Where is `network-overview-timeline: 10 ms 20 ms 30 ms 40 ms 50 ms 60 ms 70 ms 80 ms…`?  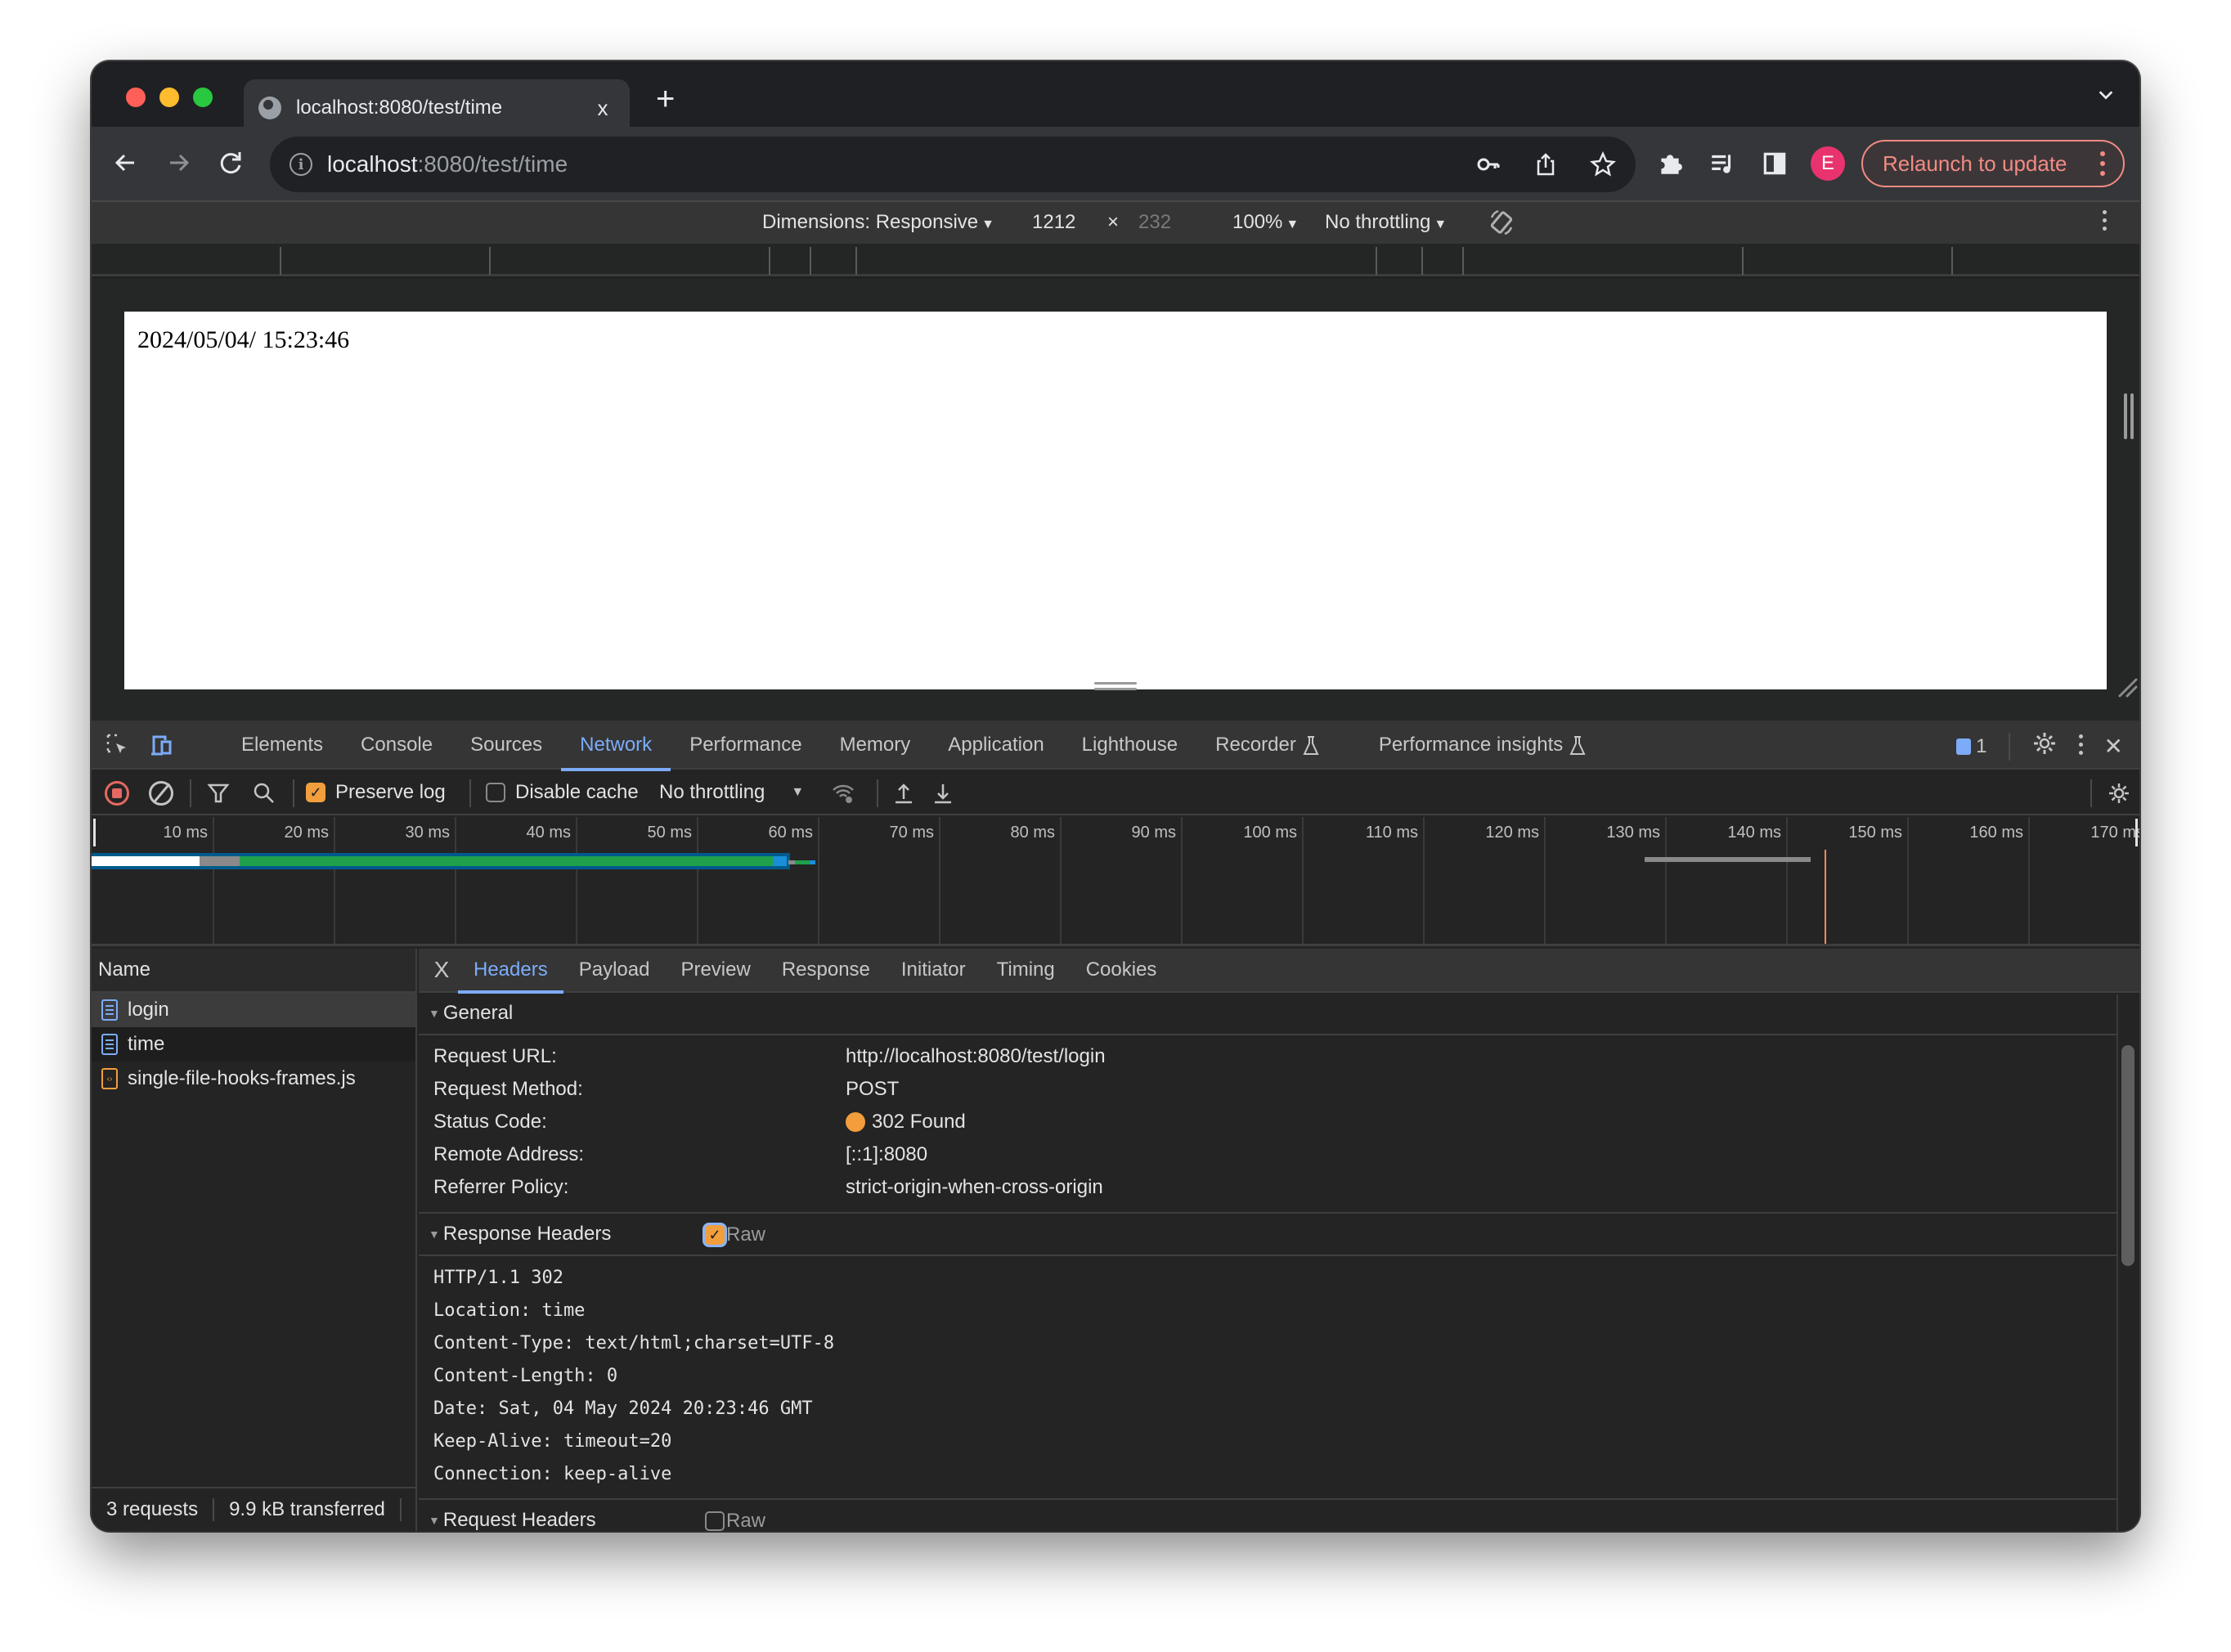 network-overview-timeline: 10 ms 20 ms 30 ms 40 ms 50 ms 60 ms 70 ms 80 ms… is located at coordinates (1115, 882).